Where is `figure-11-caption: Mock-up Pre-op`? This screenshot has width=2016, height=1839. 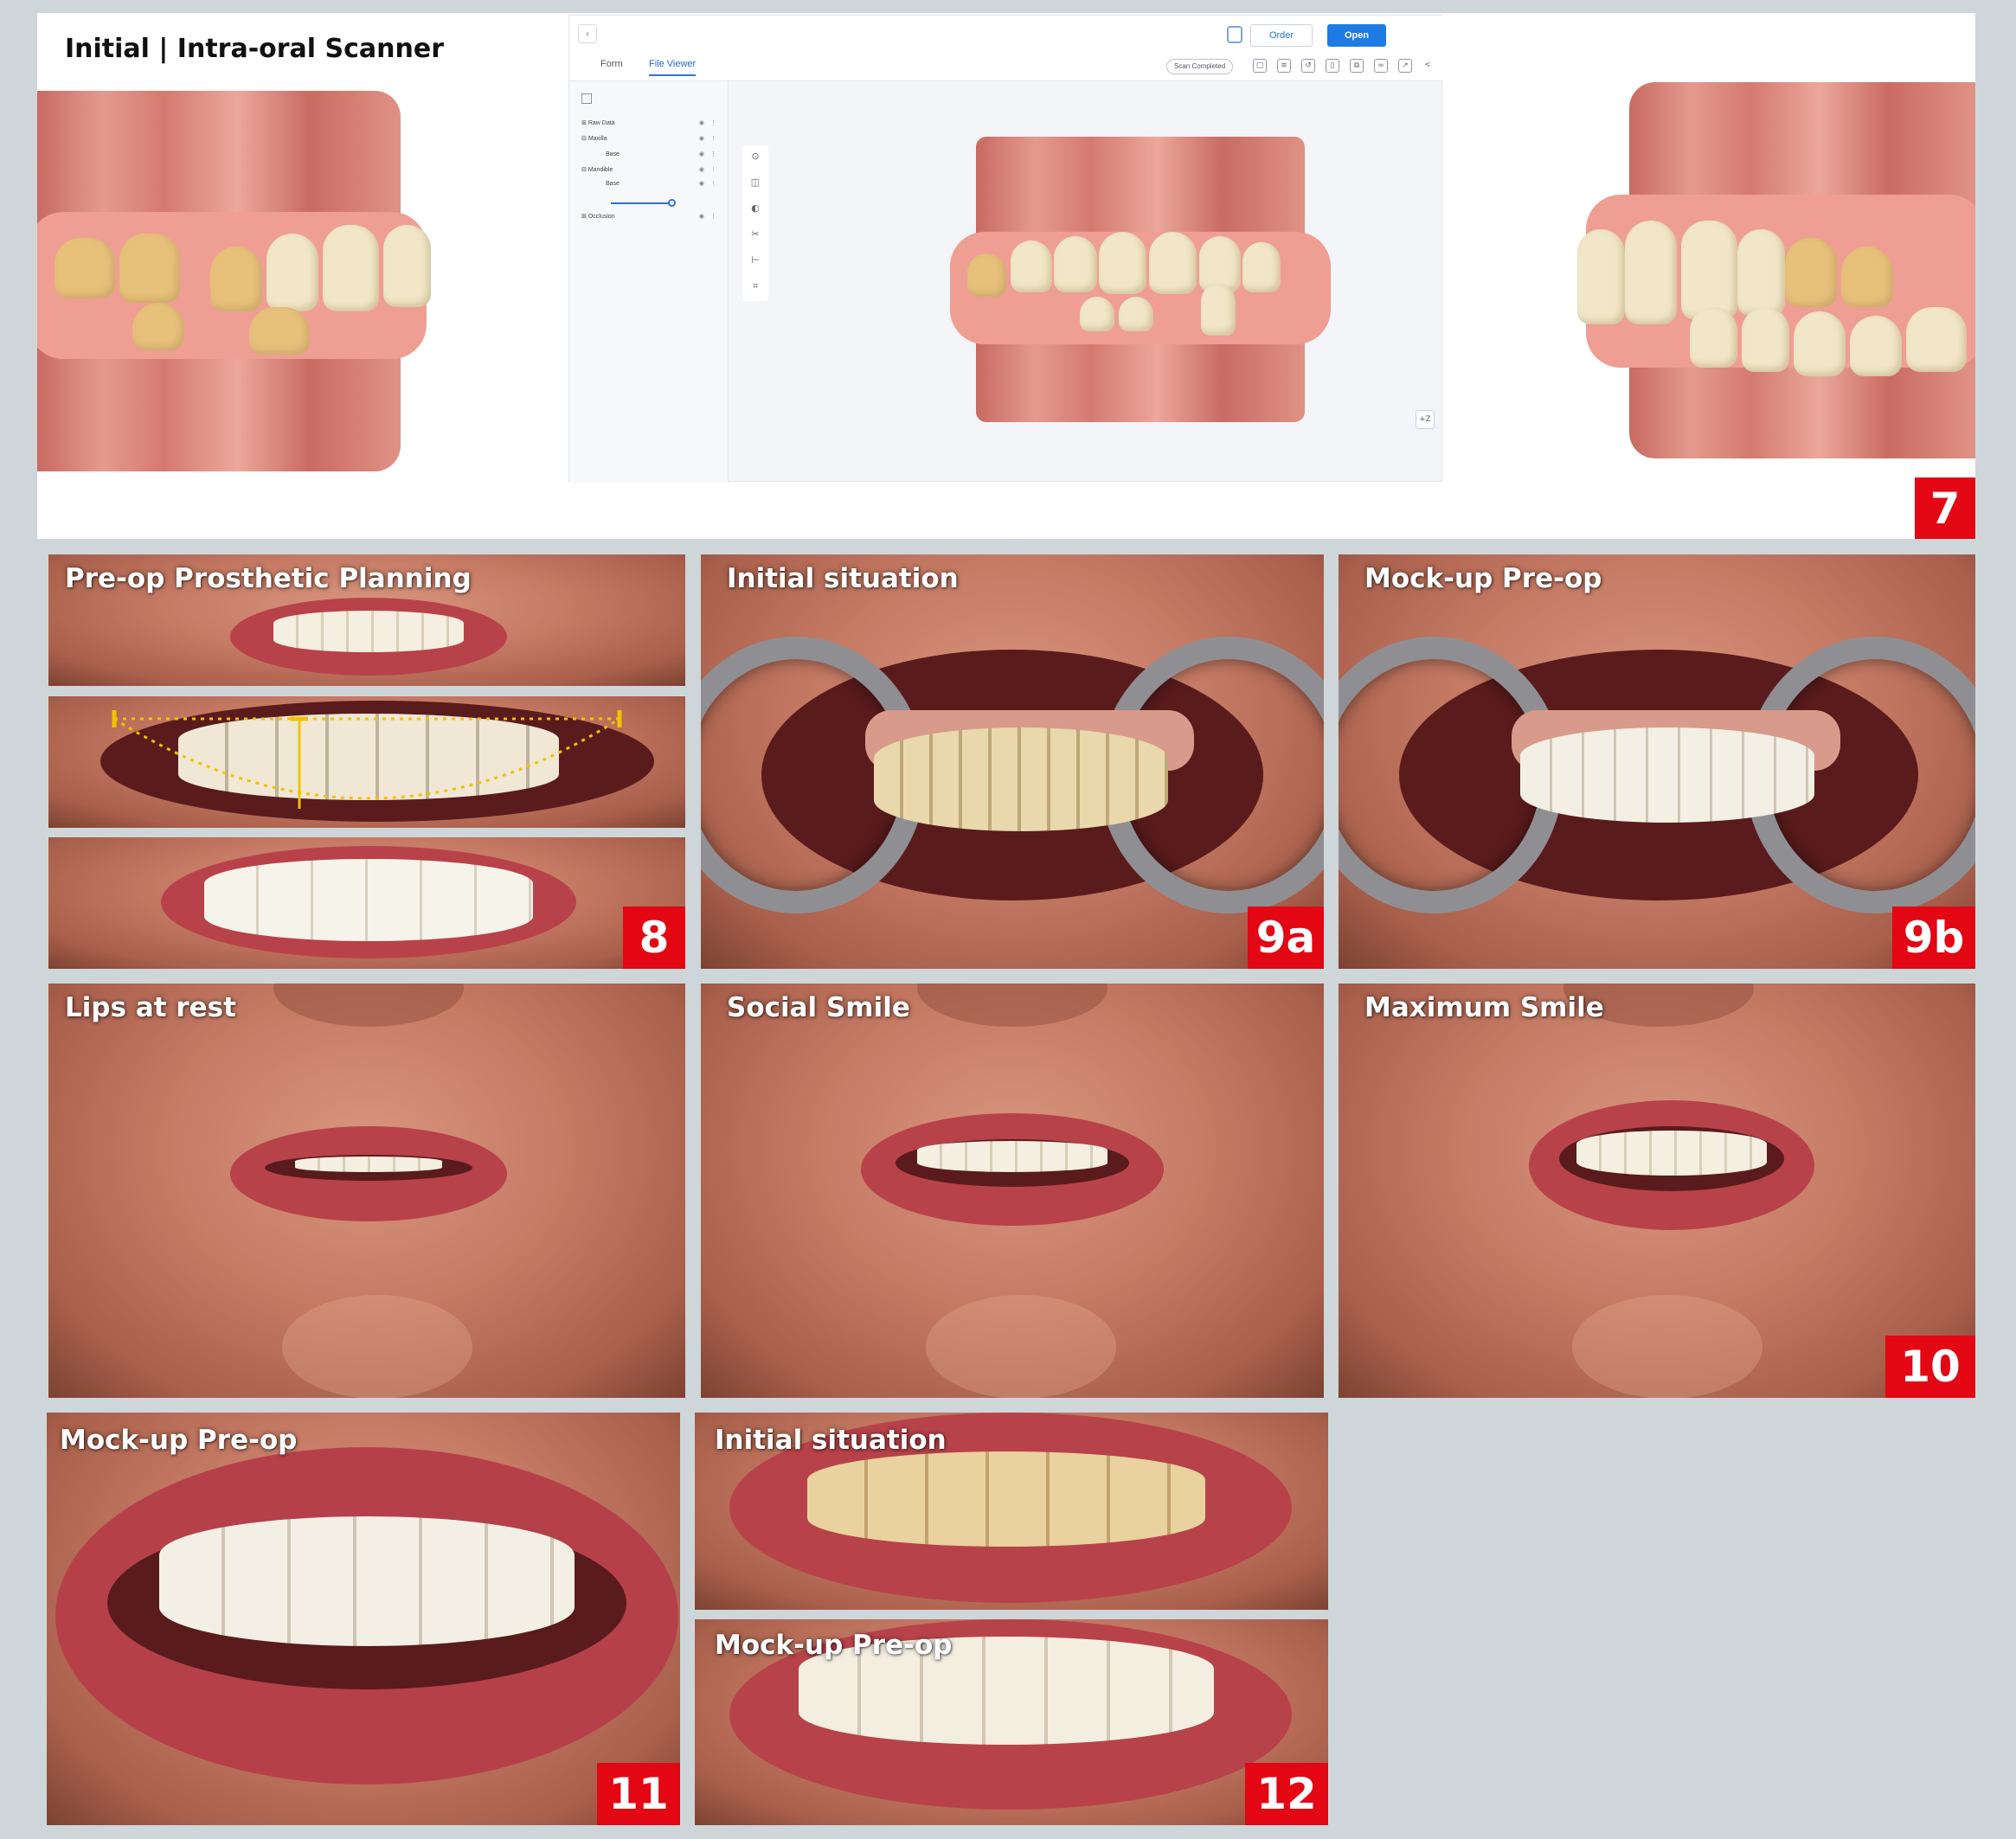 figure-11-caption: Mock-up Pre-op is located at coordinates (179, 1440).